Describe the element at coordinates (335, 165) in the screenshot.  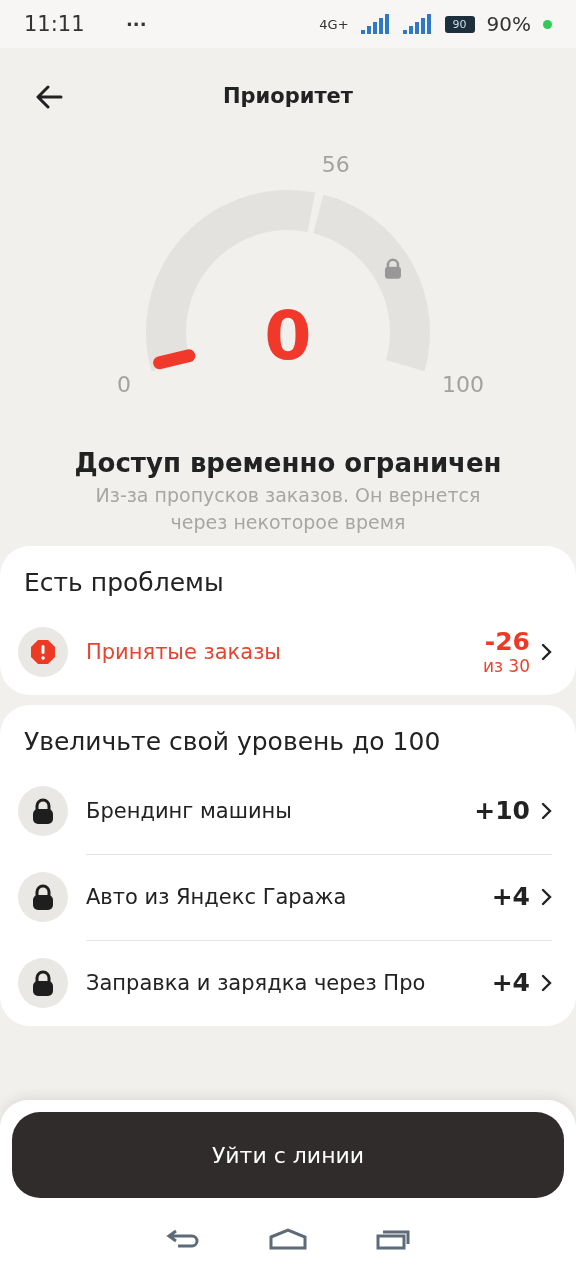
I see `gauge-threshold-label: 56` at that location.